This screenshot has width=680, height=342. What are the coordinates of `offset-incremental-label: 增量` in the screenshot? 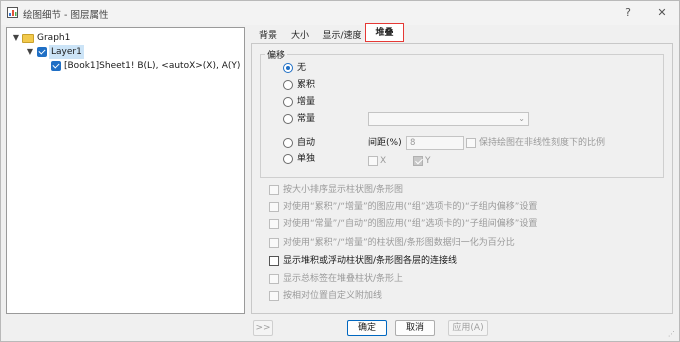 It's located at (306, 102).